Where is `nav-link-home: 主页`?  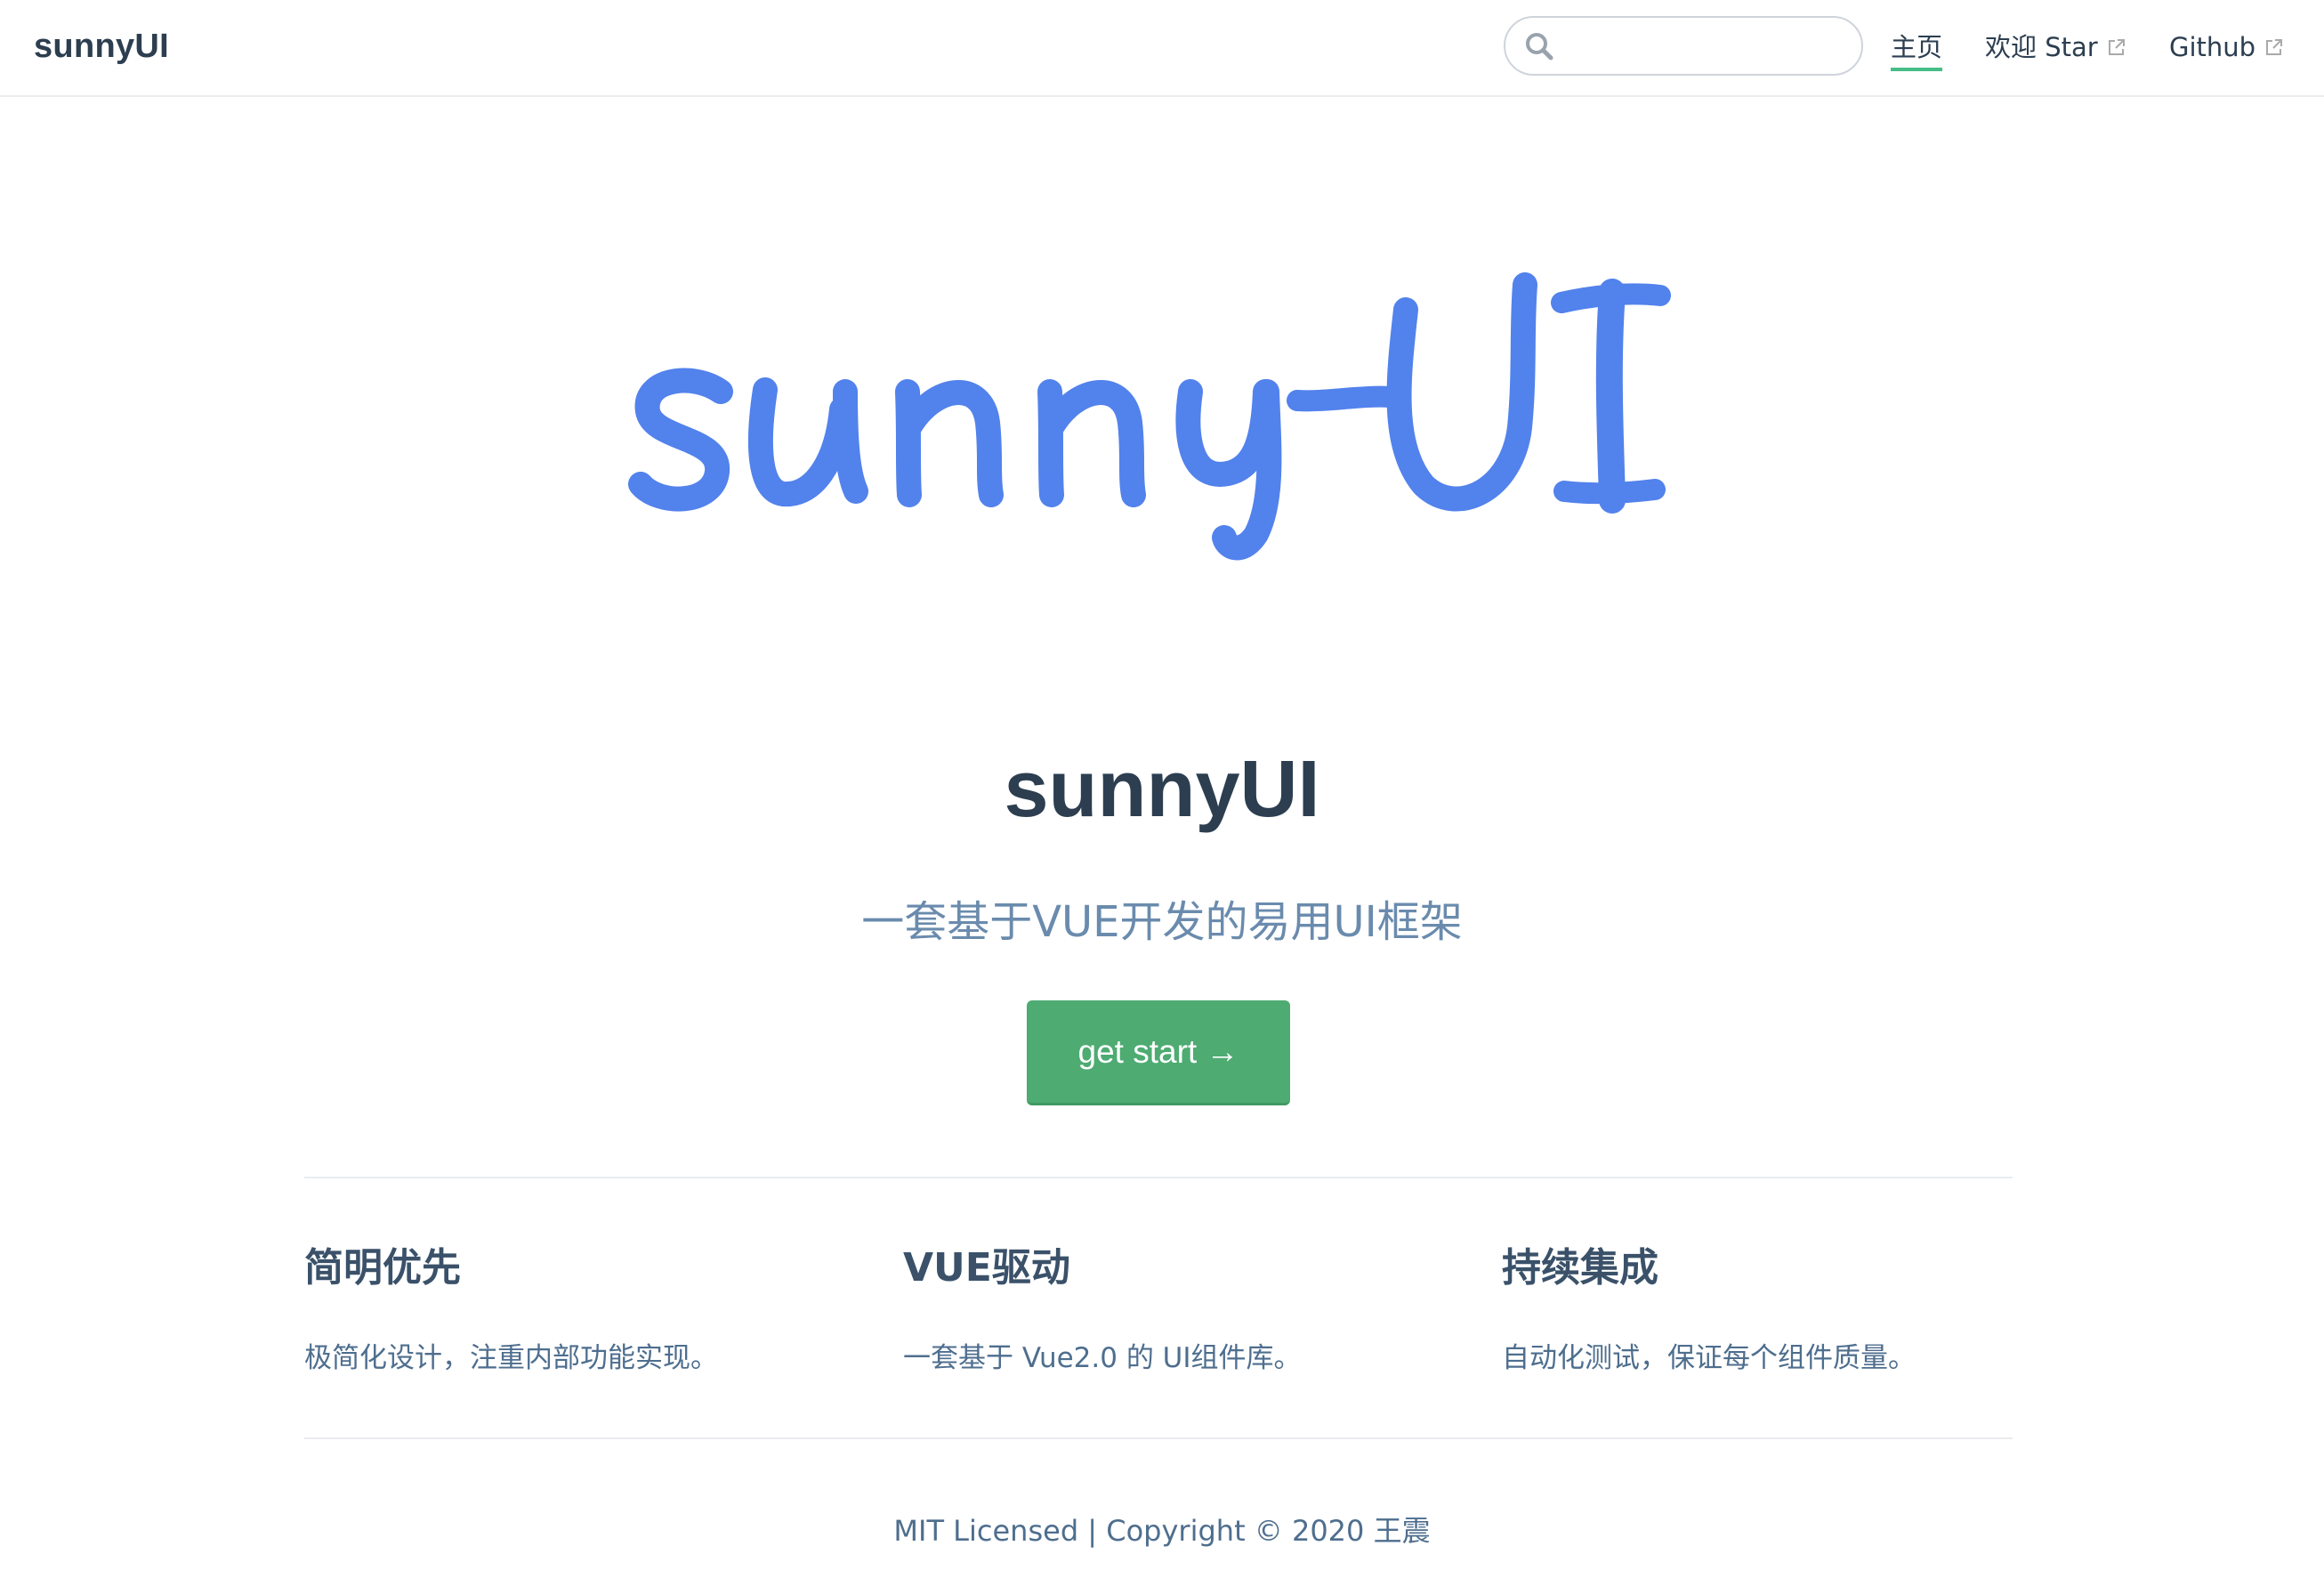 nav-link-home: 主页 is located at coordinates (1917, 48).